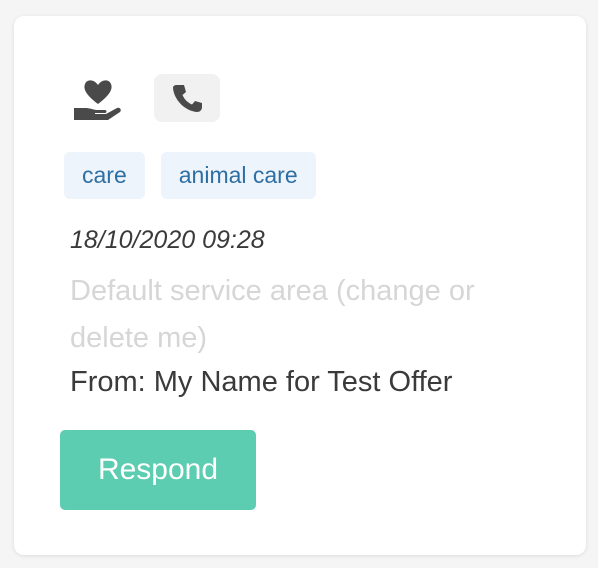 The image size is (598, 568). What do you see at coordinates (167, 240) in the screenshot?
I see `offer-timestamp: 18/10/2020 09:28` at bounding box center [167, 240].